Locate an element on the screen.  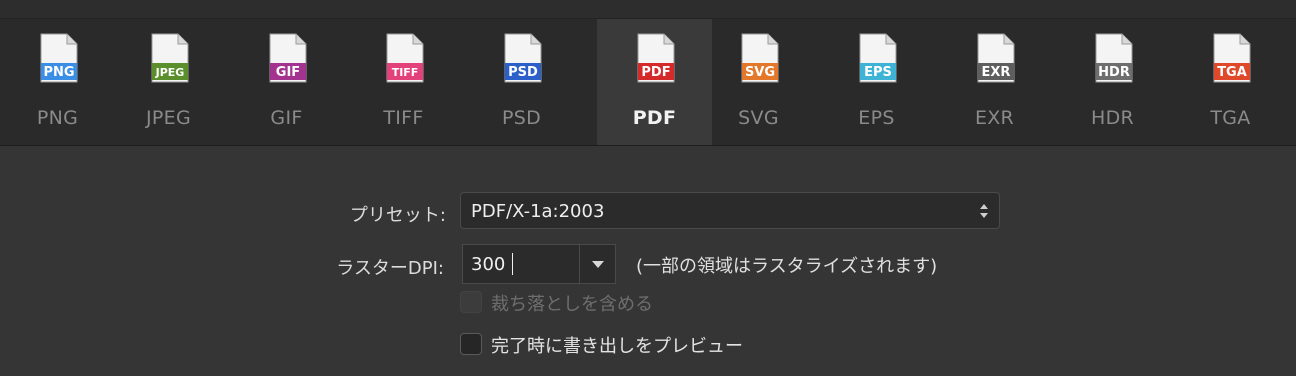
tab-label: PDF is located at coordinates (654, 118).